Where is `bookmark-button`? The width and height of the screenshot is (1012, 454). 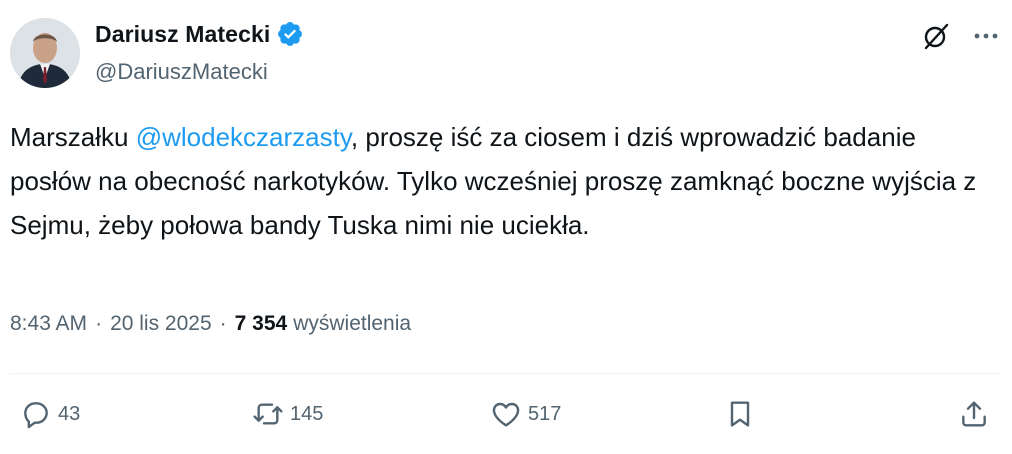
bookmark-button is located at coordinates (740, 414).